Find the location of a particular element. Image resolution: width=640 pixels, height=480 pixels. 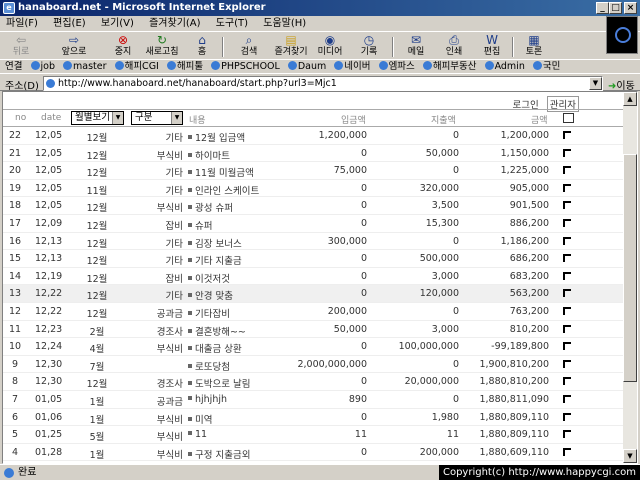

row-expense: 3,000 is located at coordinates (445, 276).